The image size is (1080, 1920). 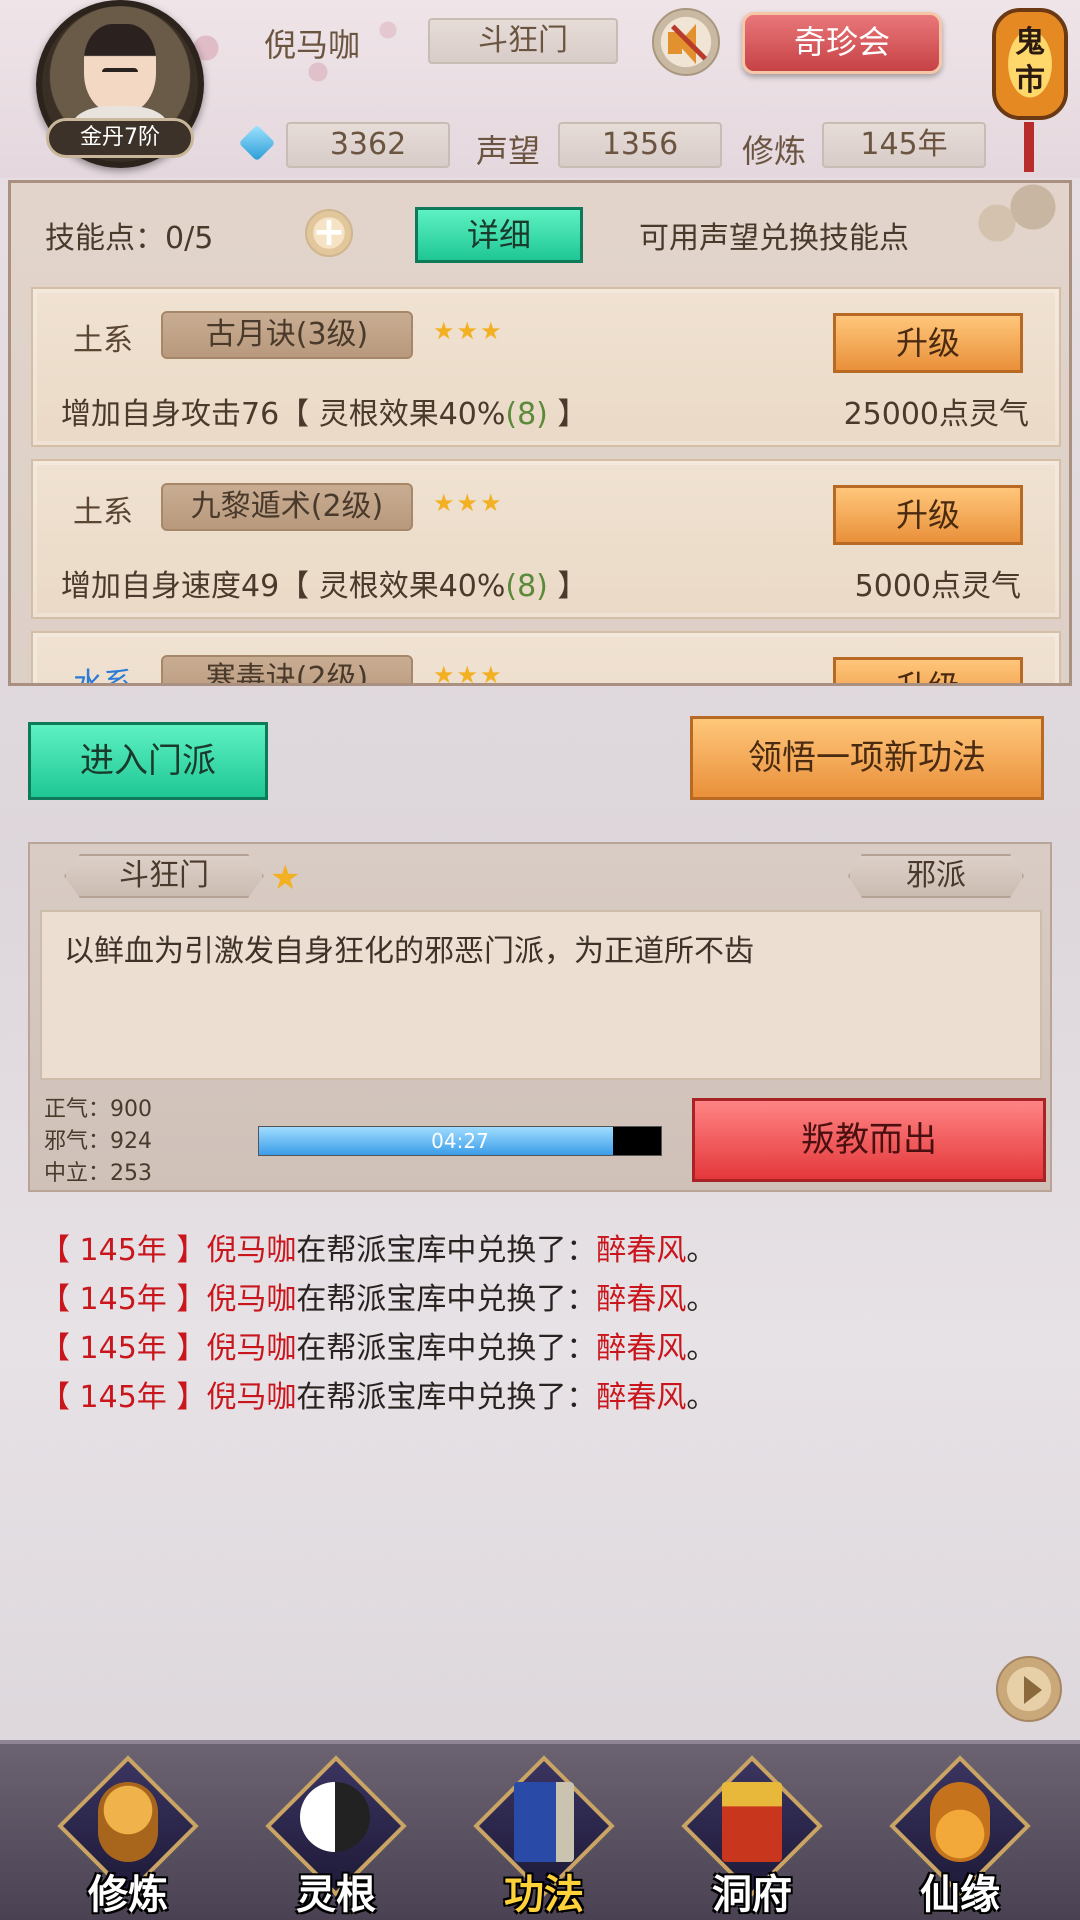 I want to click on skill-cost: 5000点灵气, so click(x=937, y=586).